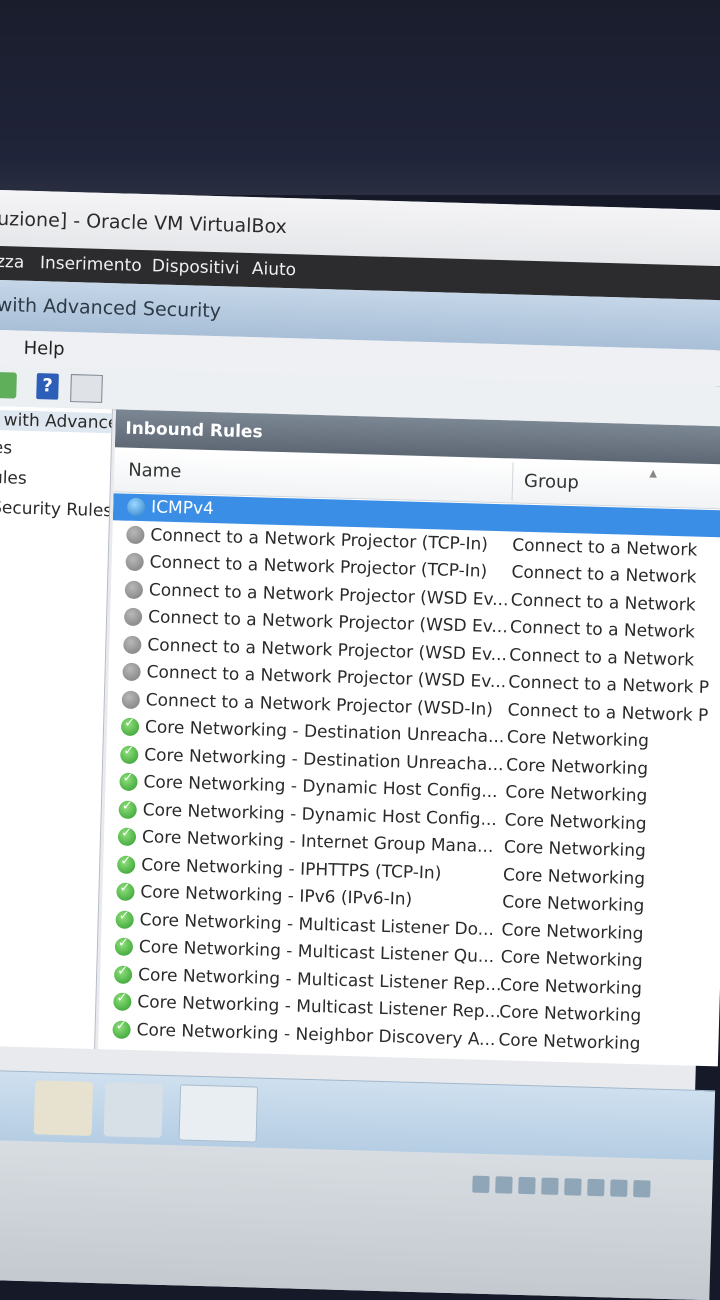  What do you see at coordinates (276, 896) in the screenshot?
I see `rule-name: Core Networking - IPv6 (IPv6-In)` at bounding box center [276, 896].